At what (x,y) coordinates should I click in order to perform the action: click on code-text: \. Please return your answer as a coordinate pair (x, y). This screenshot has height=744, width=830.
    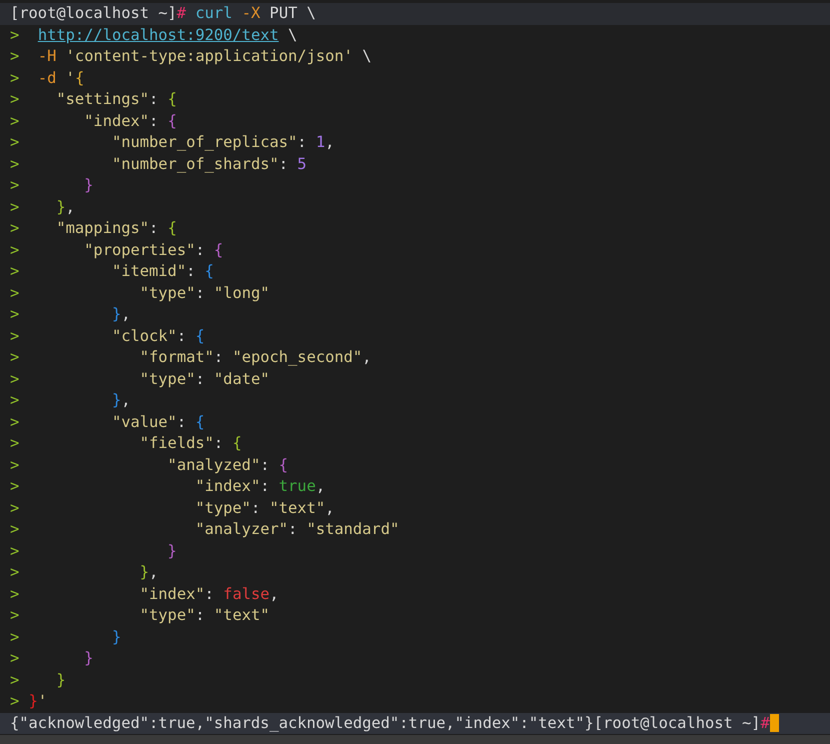
    Looking at the image, I should click on (367, 56).